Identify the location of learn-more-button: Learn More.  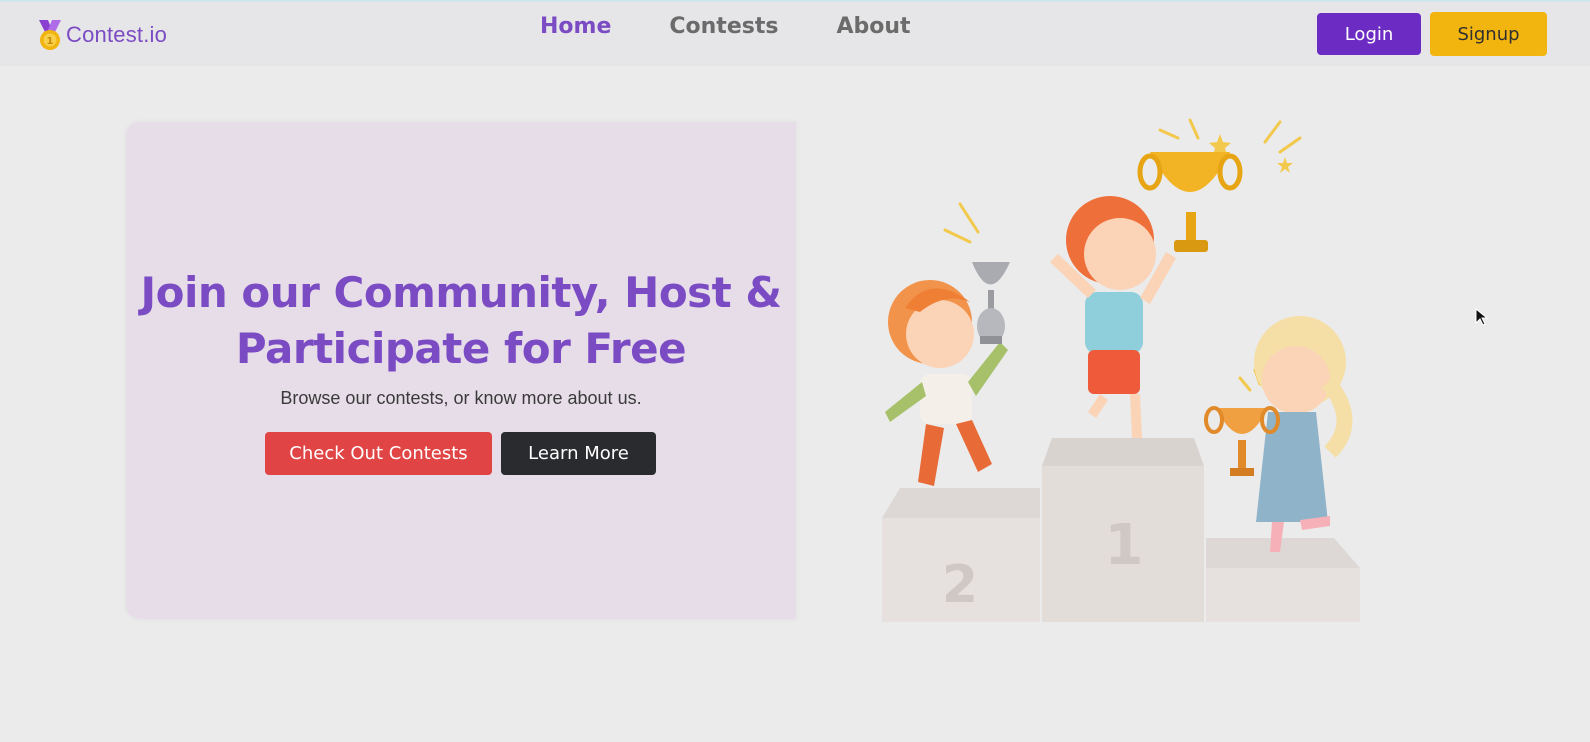
(578, 453).